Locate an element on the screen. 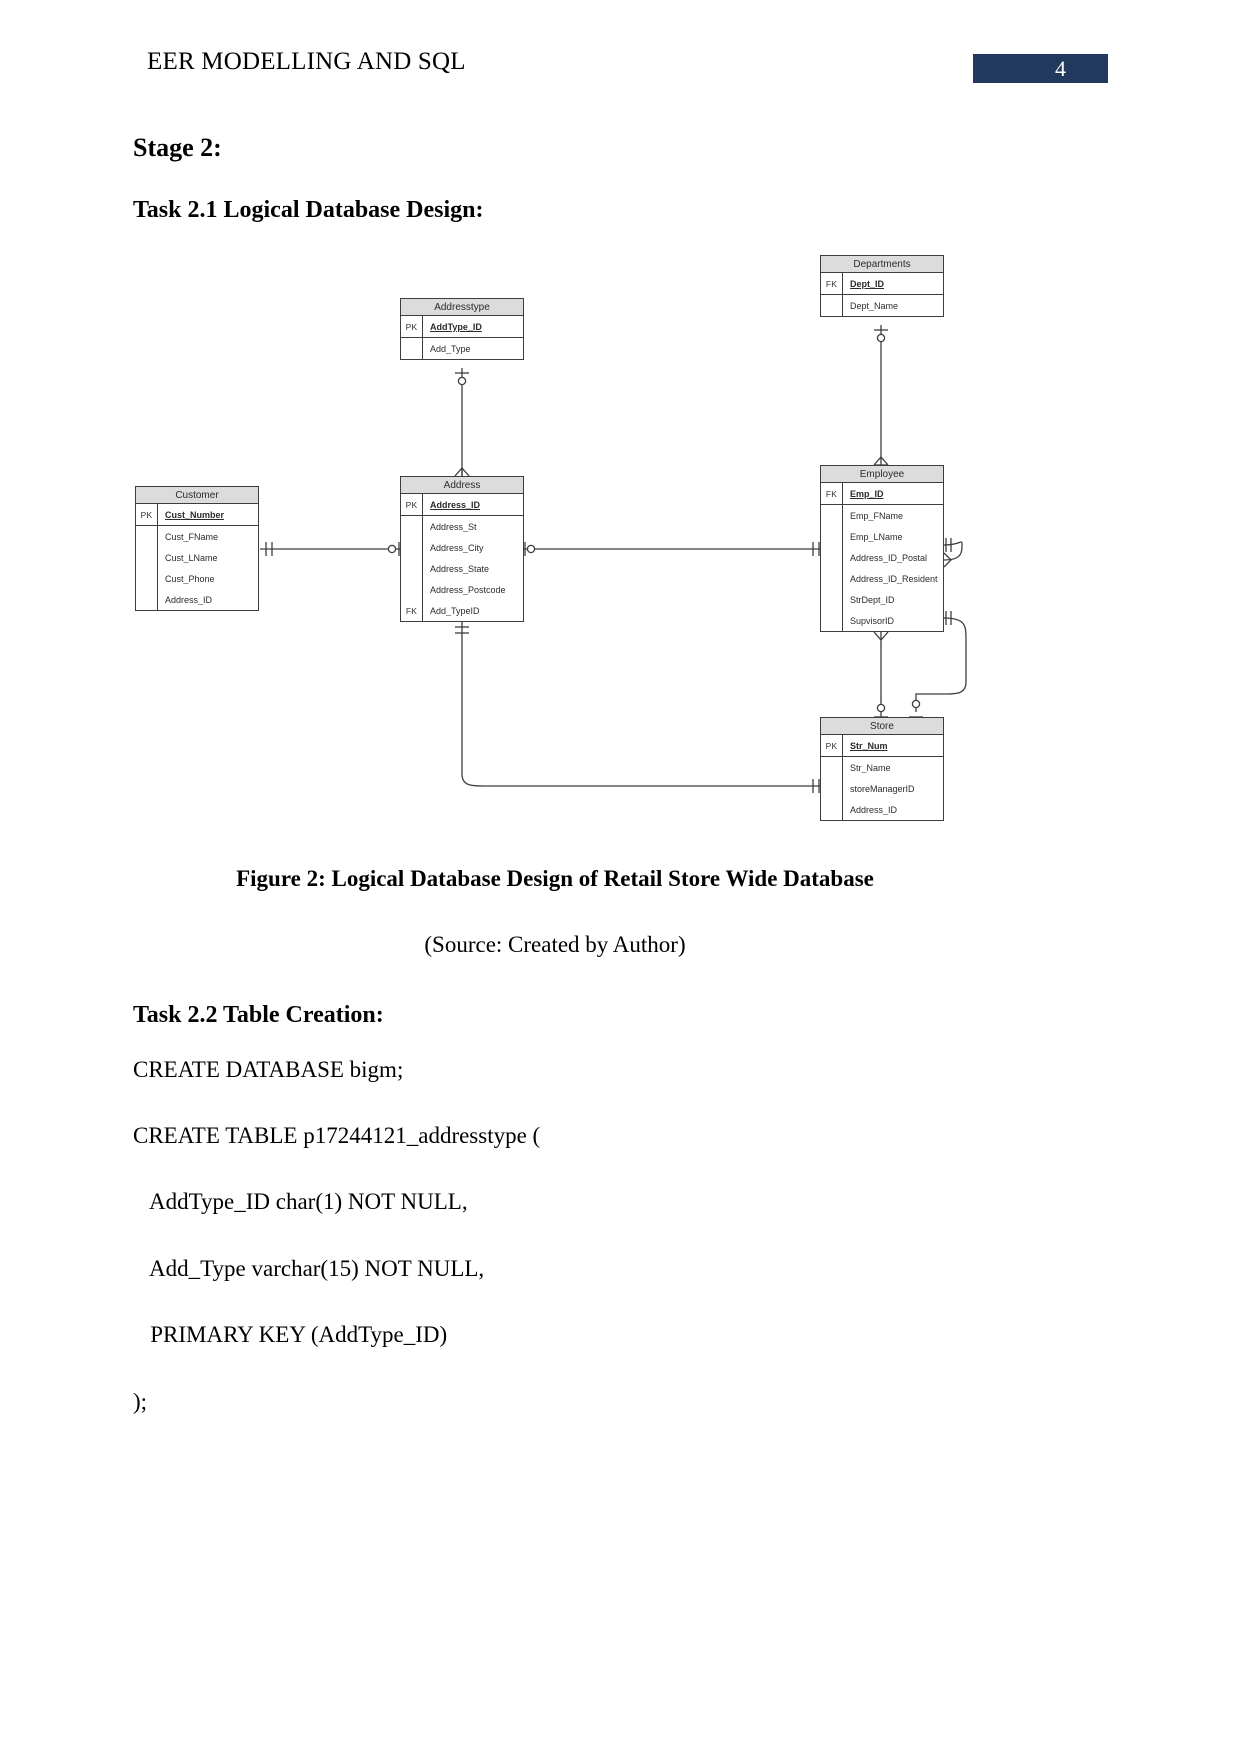  entity-attribute-row: StrDept_ID is located at coordinates (882, 599).